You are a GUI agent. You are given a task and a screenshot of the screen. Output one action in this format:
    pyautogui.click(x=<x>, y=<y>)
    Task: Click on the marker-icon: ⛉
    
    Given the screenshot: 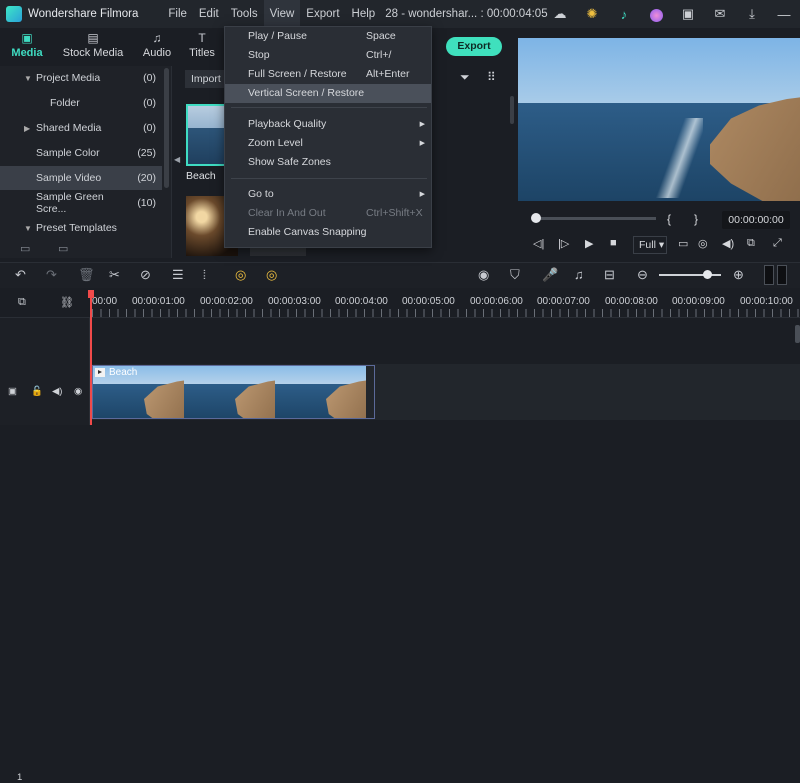 What is the action you would take?
    pyautogui.click(x=515, y=275)
    